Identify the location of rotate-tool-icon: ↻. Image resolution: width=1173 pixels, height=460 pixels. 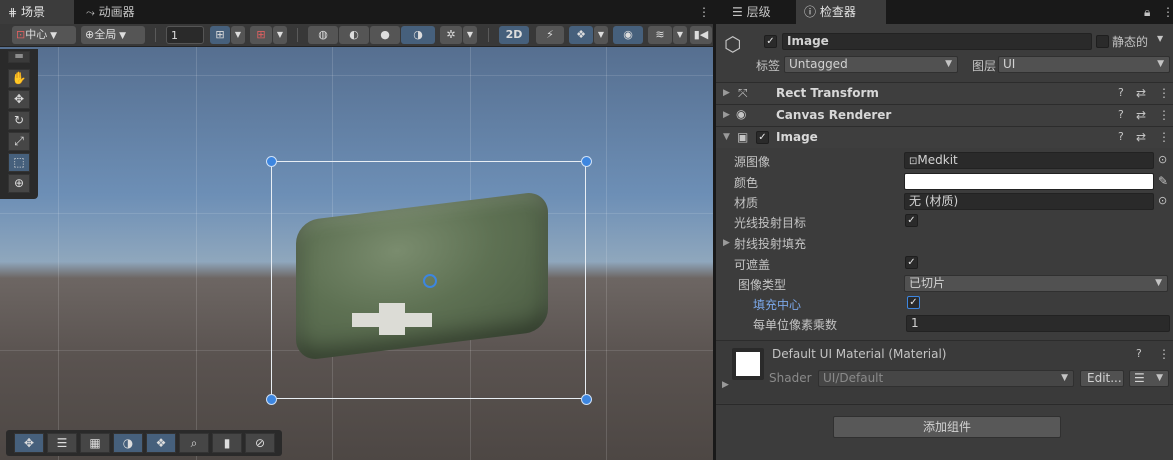
(19, 120).